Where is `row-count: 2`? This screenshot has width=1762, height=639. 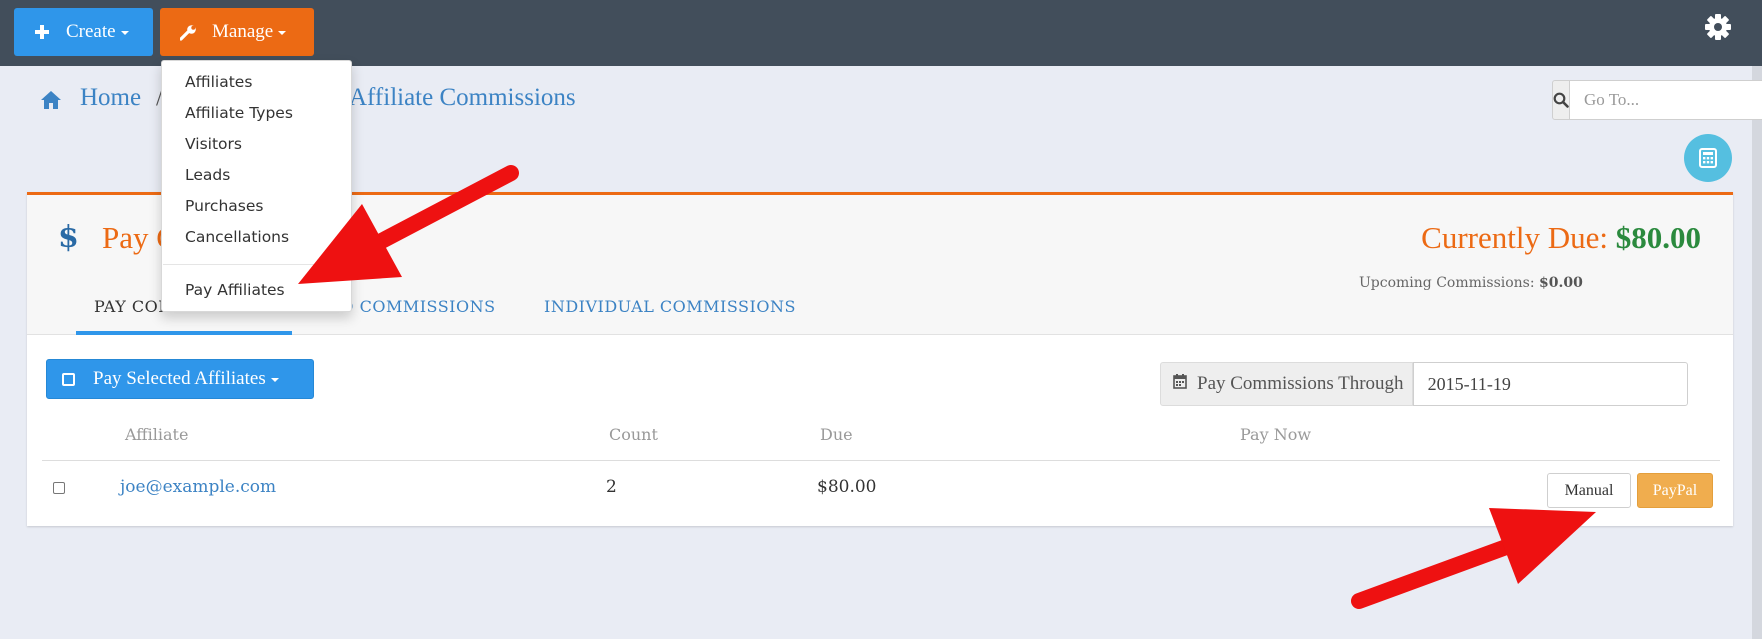
row-count: 2 is located at coordinates (611, 487).